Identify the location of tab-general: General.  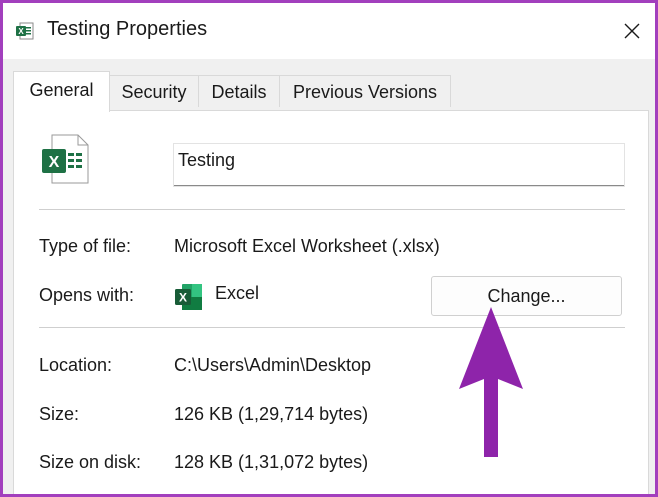
(61, 91).